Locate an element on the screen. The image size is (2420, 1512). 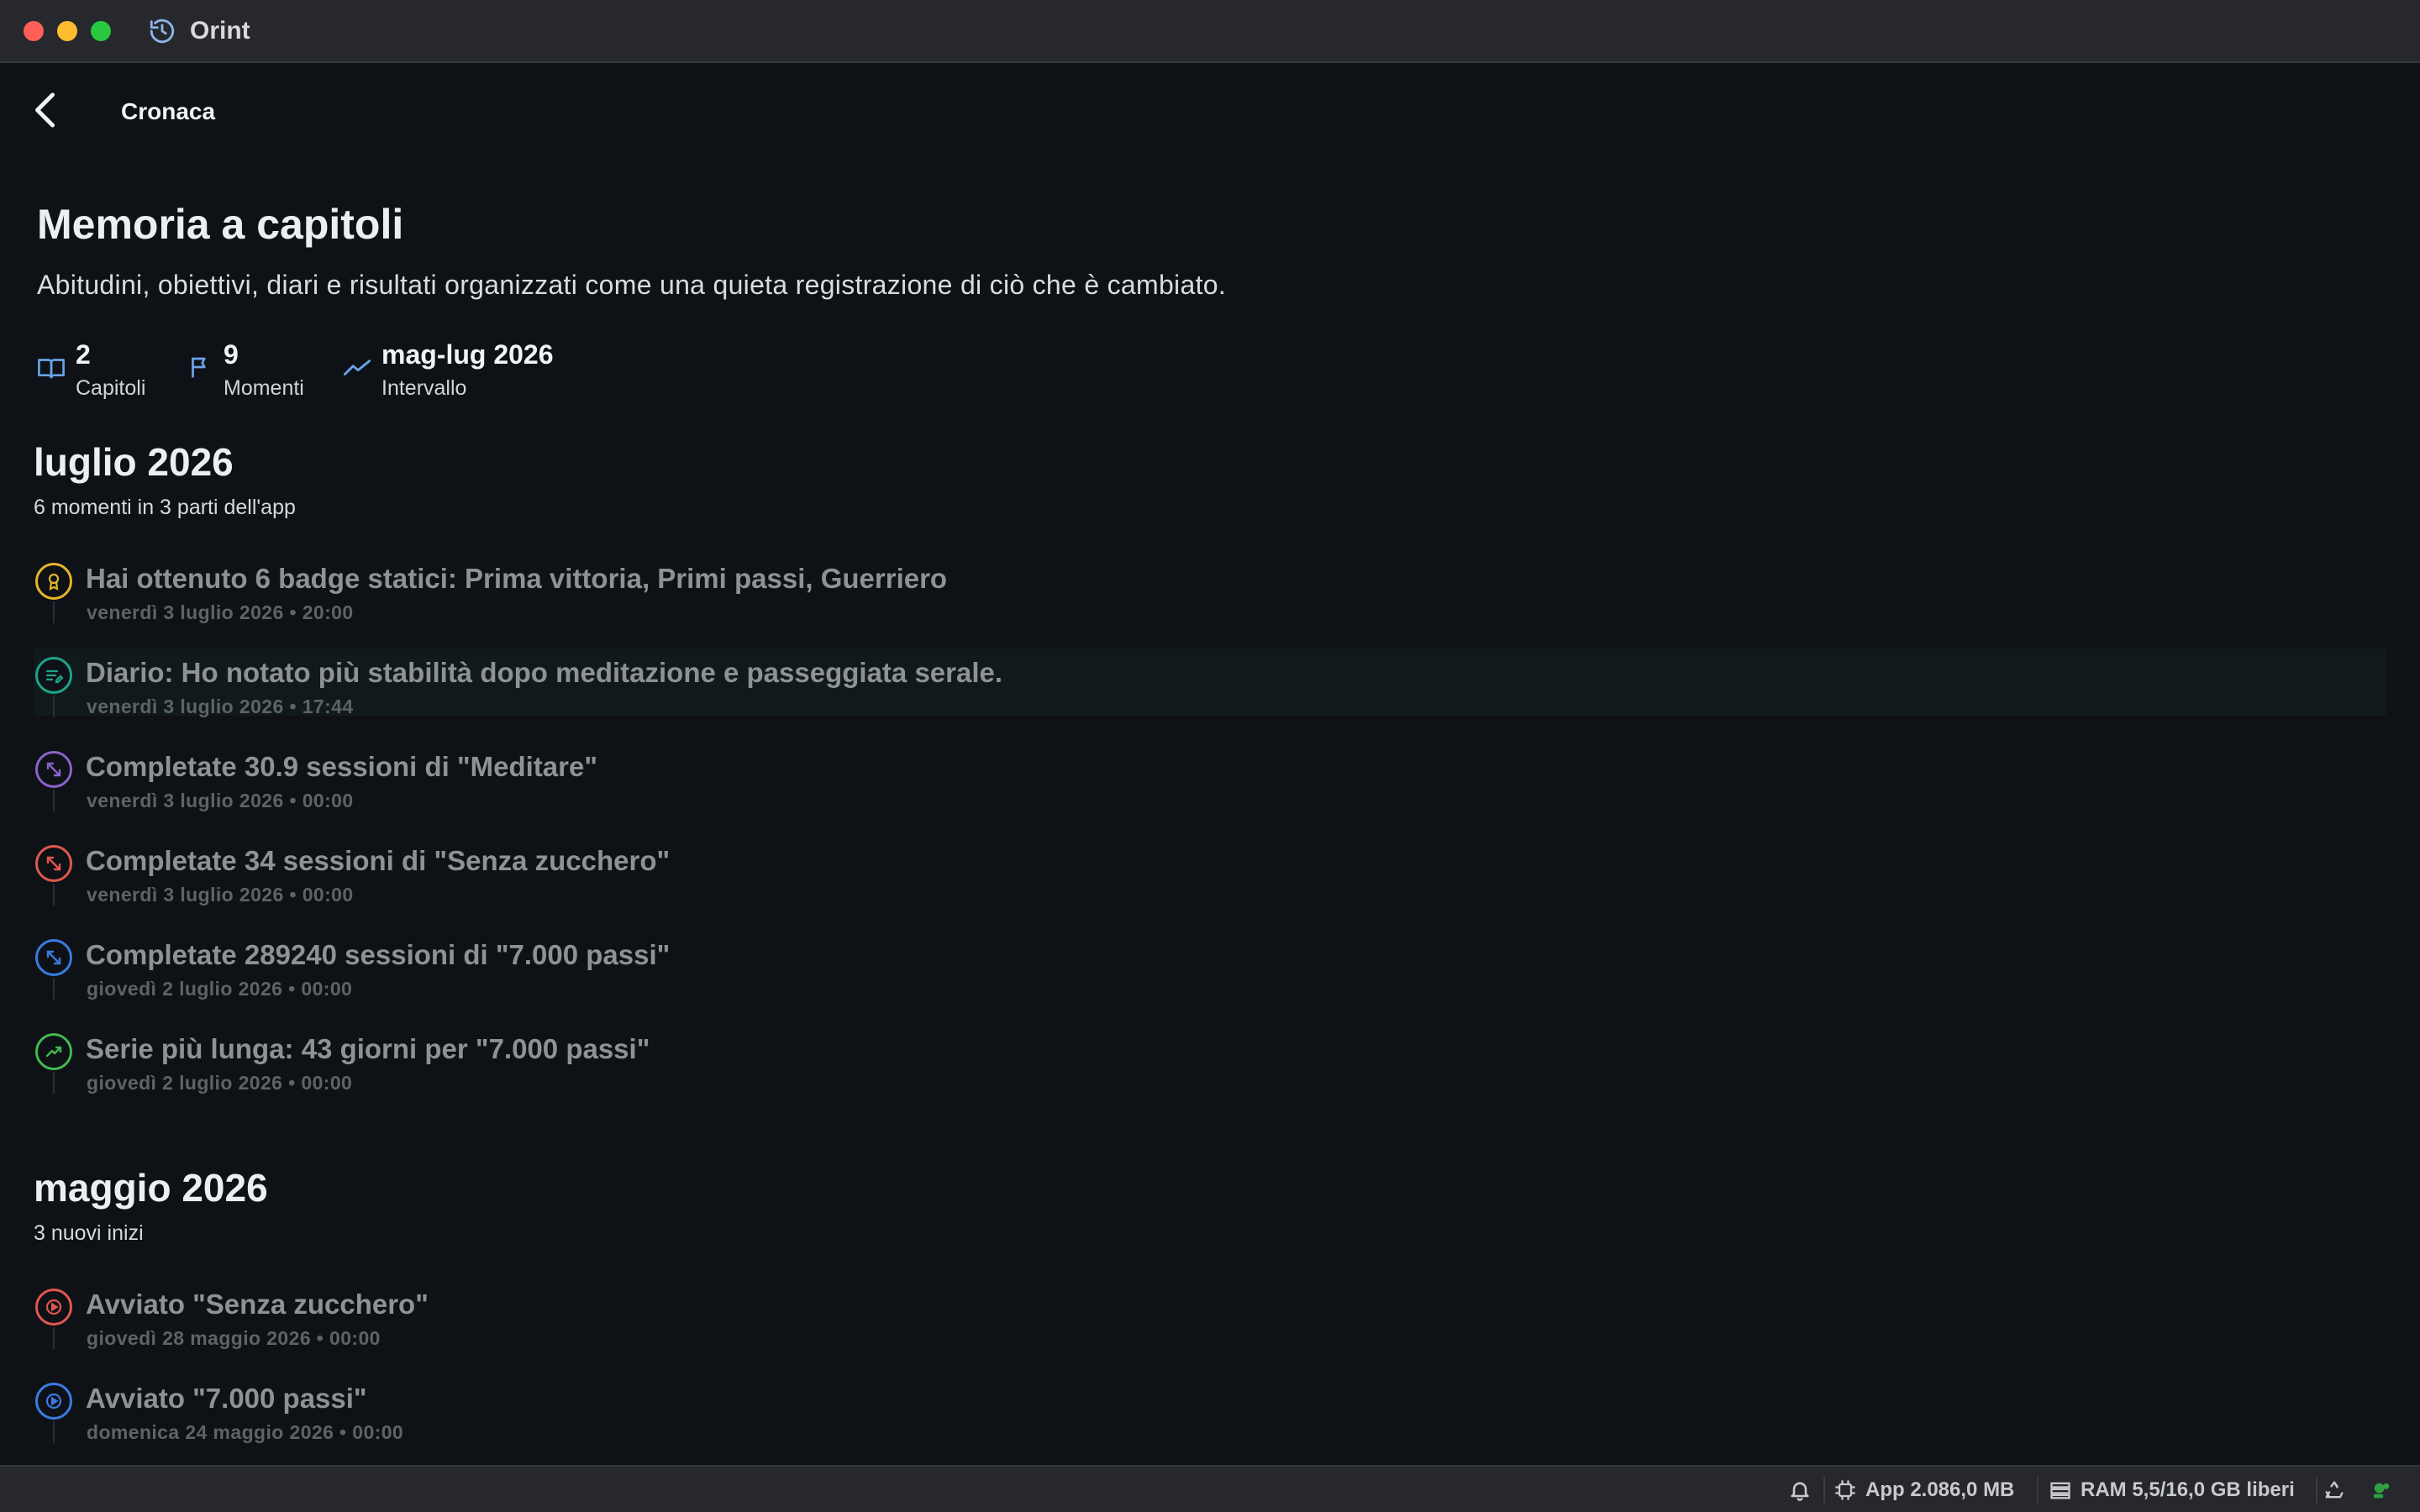
event-date: venerdì 3 luglio 2026 • 17:44 is located at coordinates (220, 706).